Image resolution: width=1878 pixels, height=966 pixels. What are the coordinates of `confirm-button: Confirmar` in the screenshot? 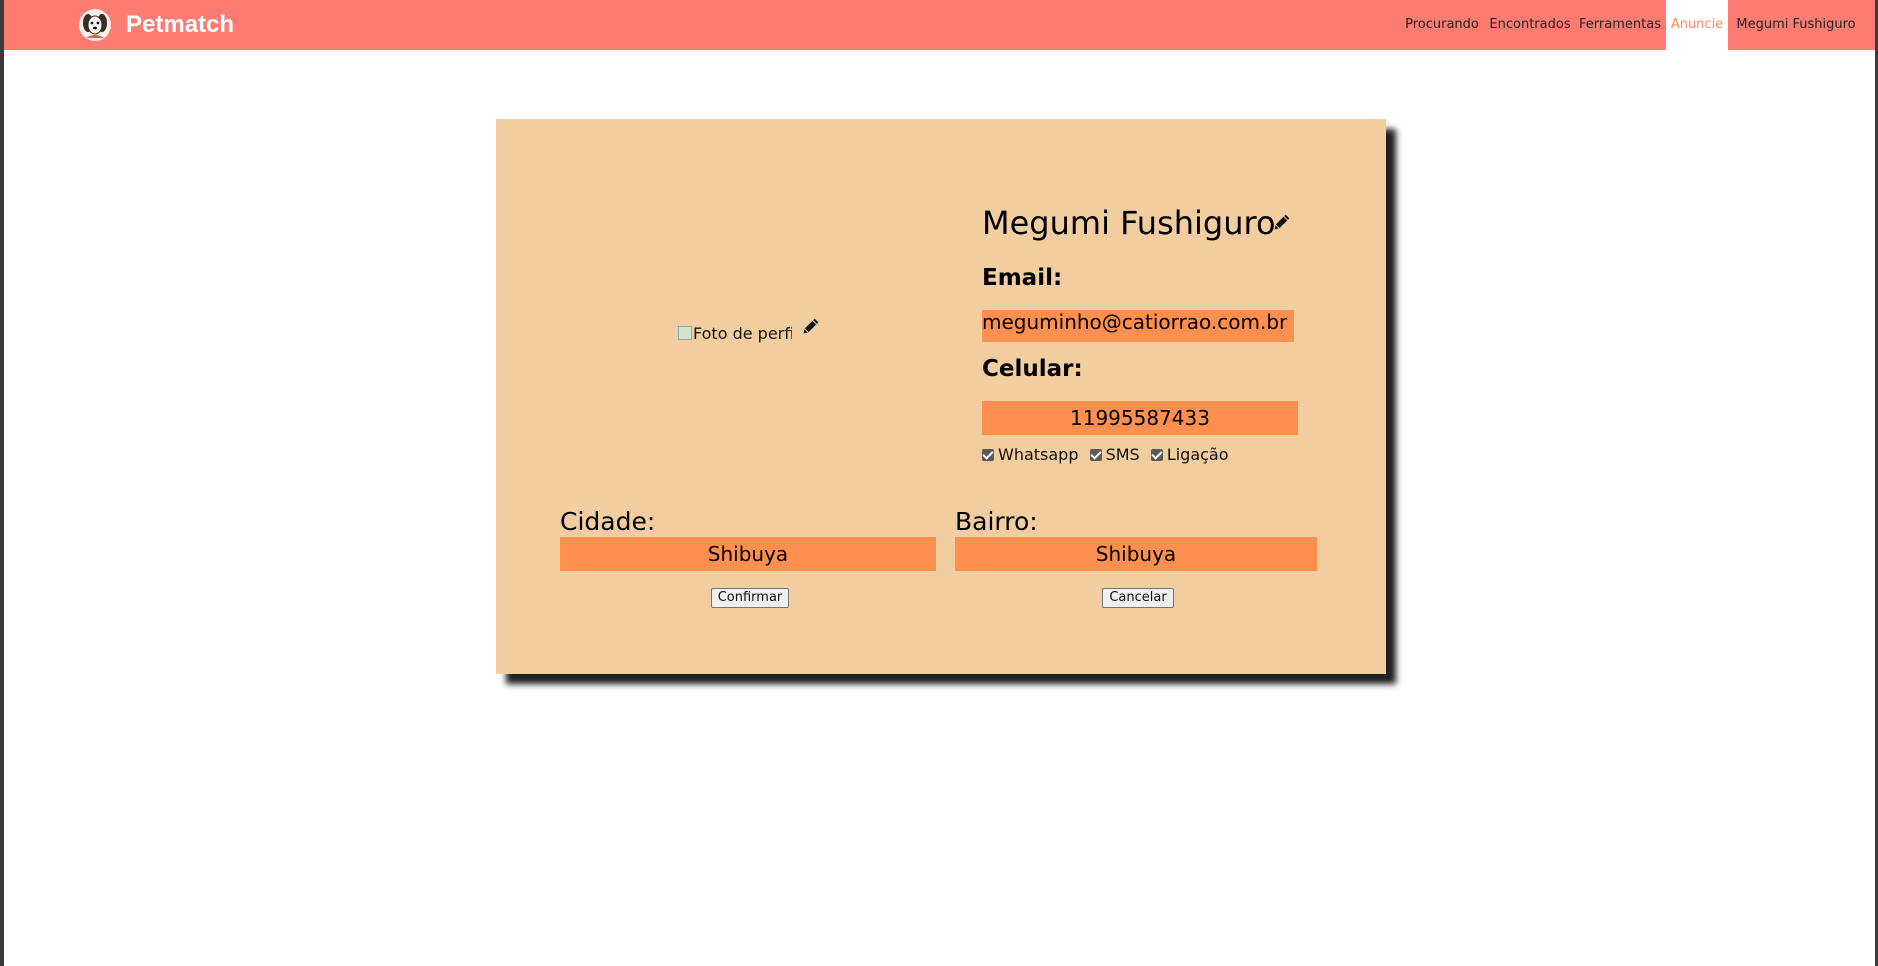 It's located at (750, 598).